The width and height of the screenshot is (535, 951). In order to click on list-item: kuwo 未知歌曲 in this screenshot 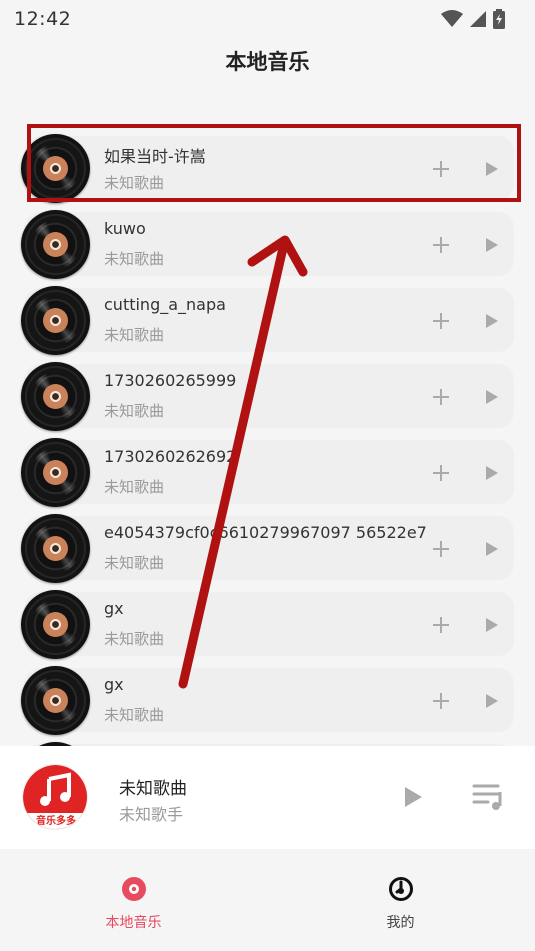, I will do `click(267, 244)`.